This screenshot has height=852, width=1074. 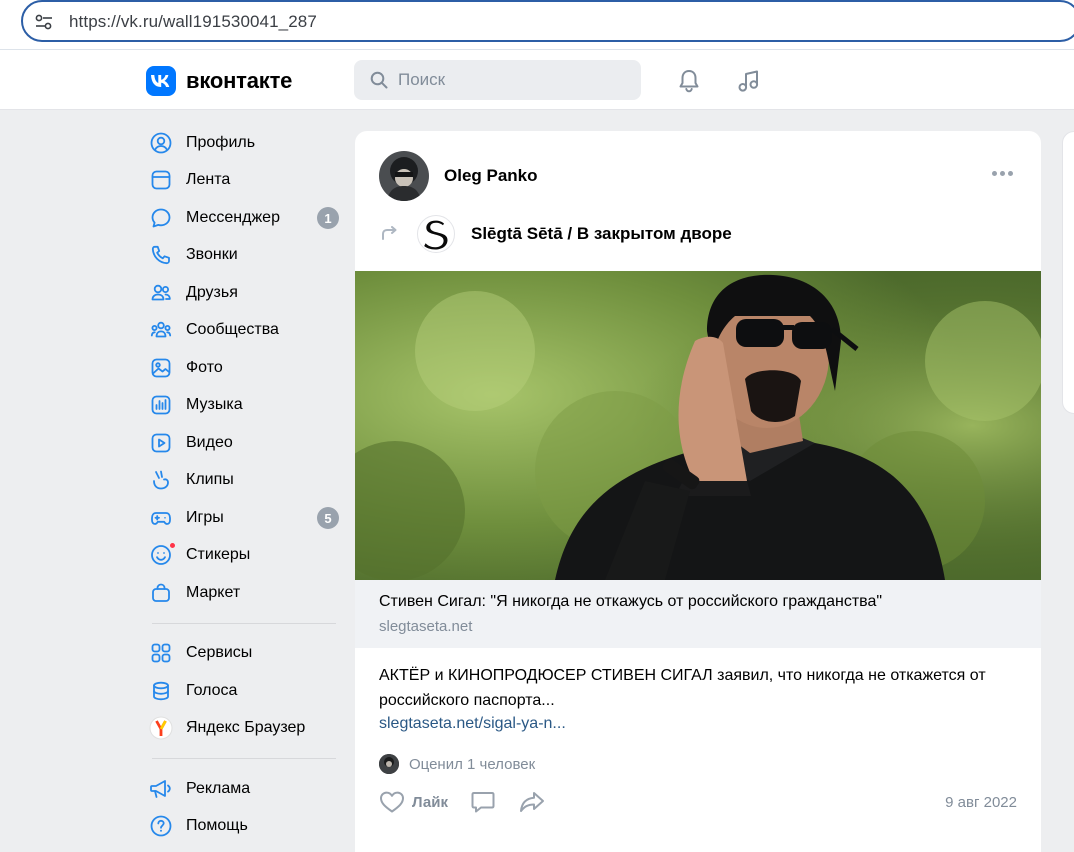 I want to click on counter-badge: 1, so click(x=328, y=218).